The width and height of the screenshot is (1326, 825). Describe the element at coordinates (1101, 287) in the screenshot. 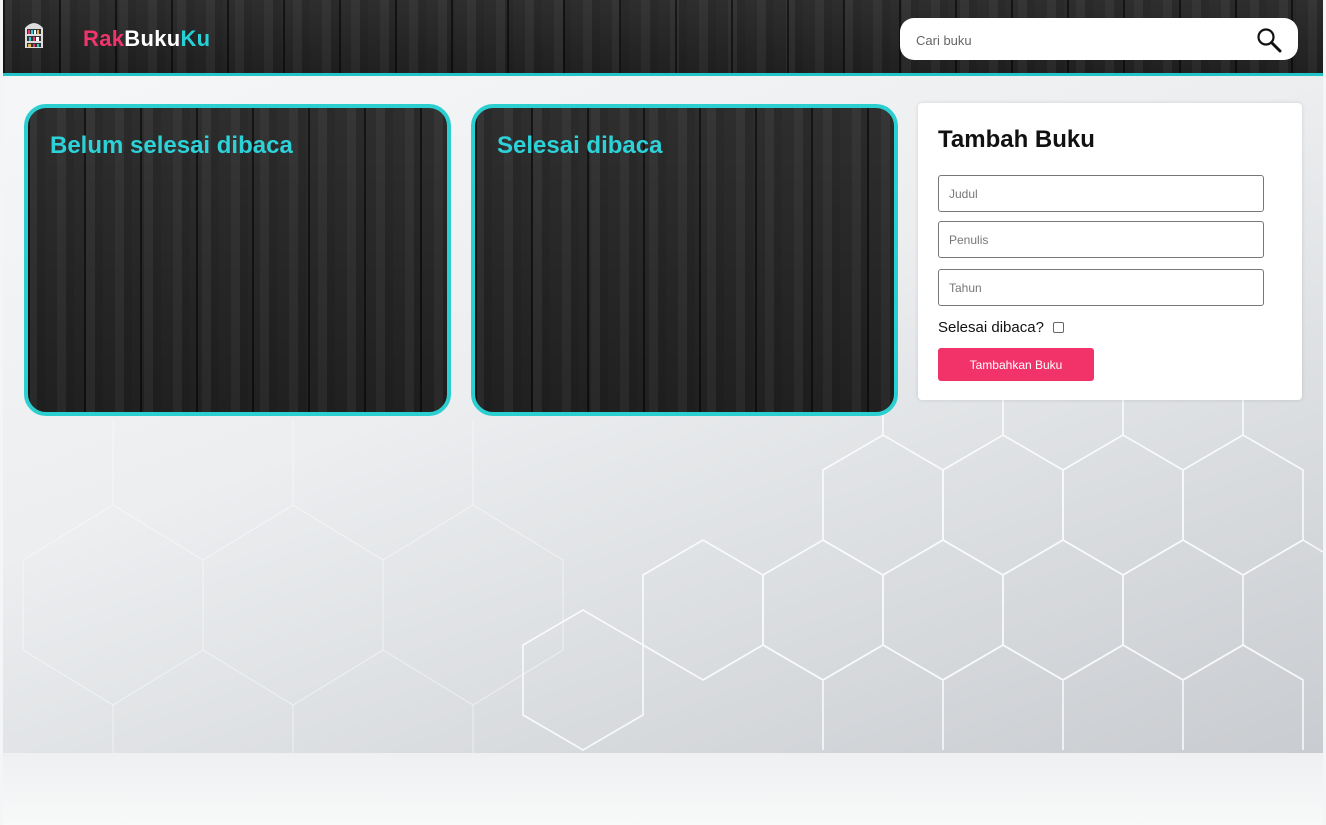

I see `year-field` at that location.